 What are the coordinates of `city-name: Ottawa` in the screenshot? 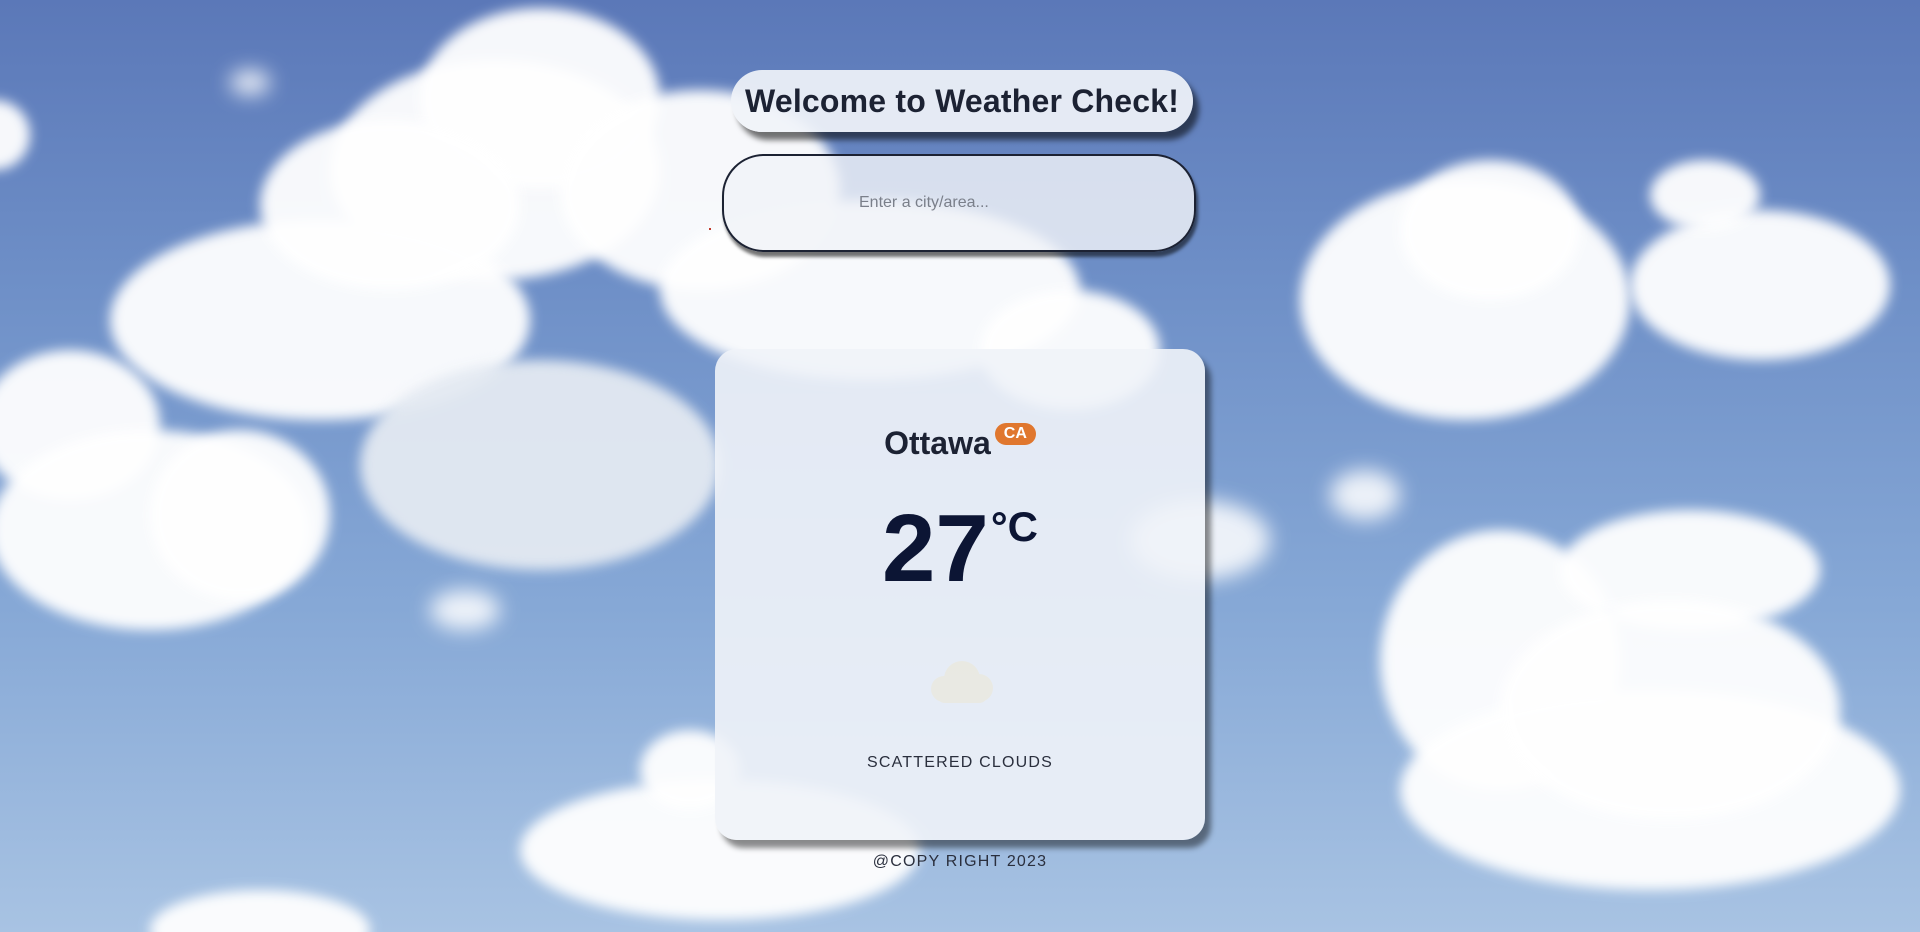 It's located at (937, 443).